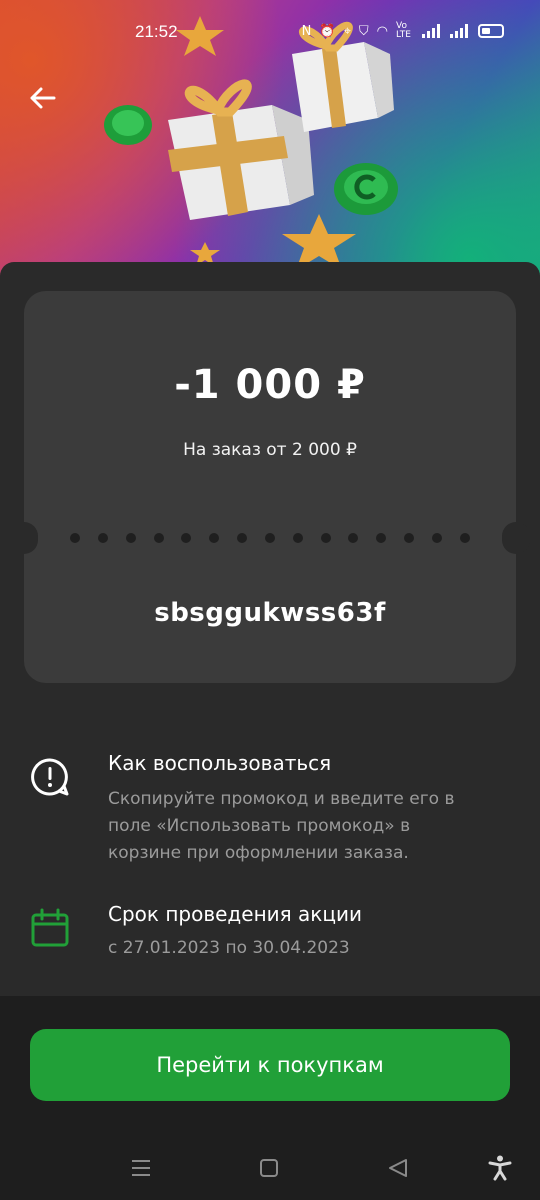 The image size is (540, 1200). What do you see at coordinates (270, 34) in the screenshot?
I see `status-bar: 21:52 N ⏰ ⌖ ⛉ ◠ Vo LTE` at bounding box center [270, 34].